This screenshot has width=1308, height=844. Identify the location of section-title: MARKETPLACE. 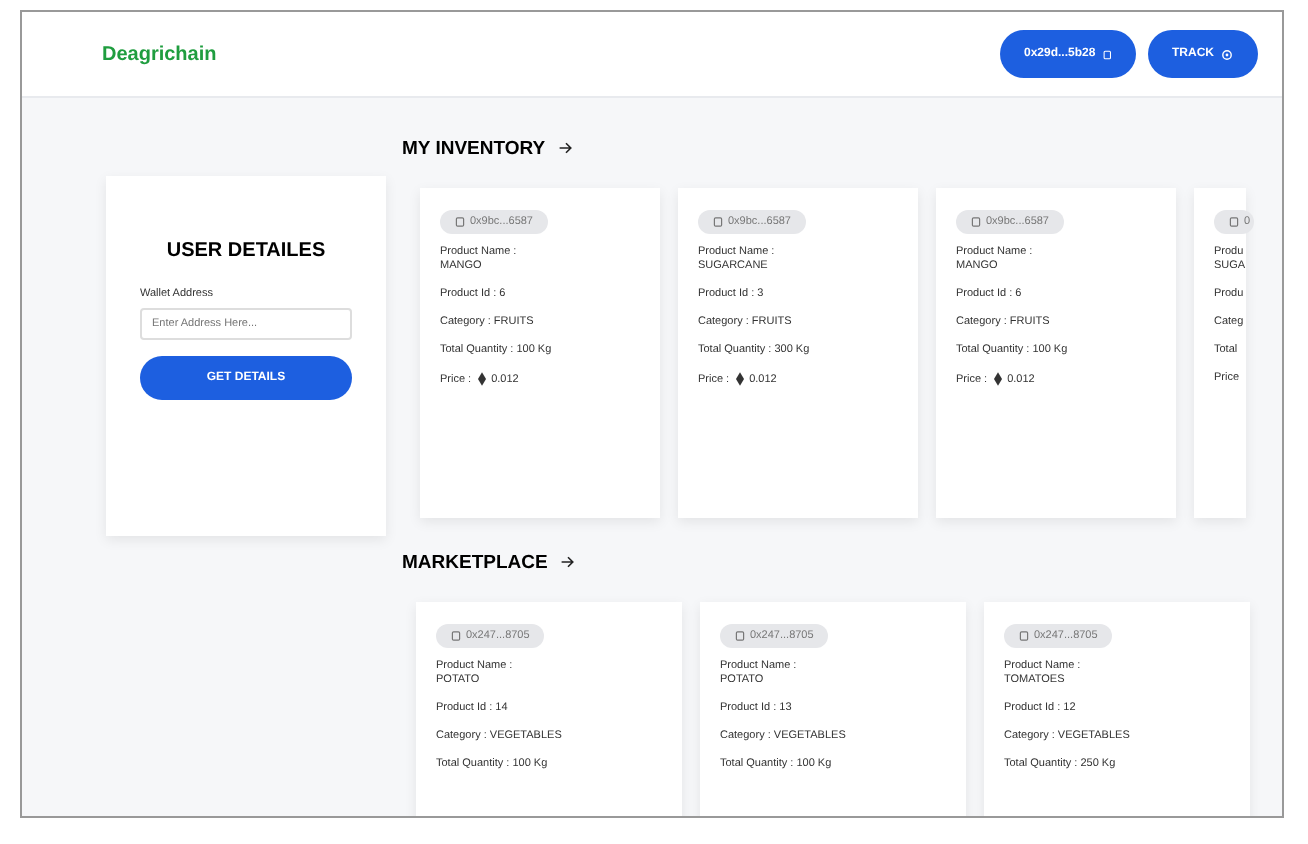
(475, 562).